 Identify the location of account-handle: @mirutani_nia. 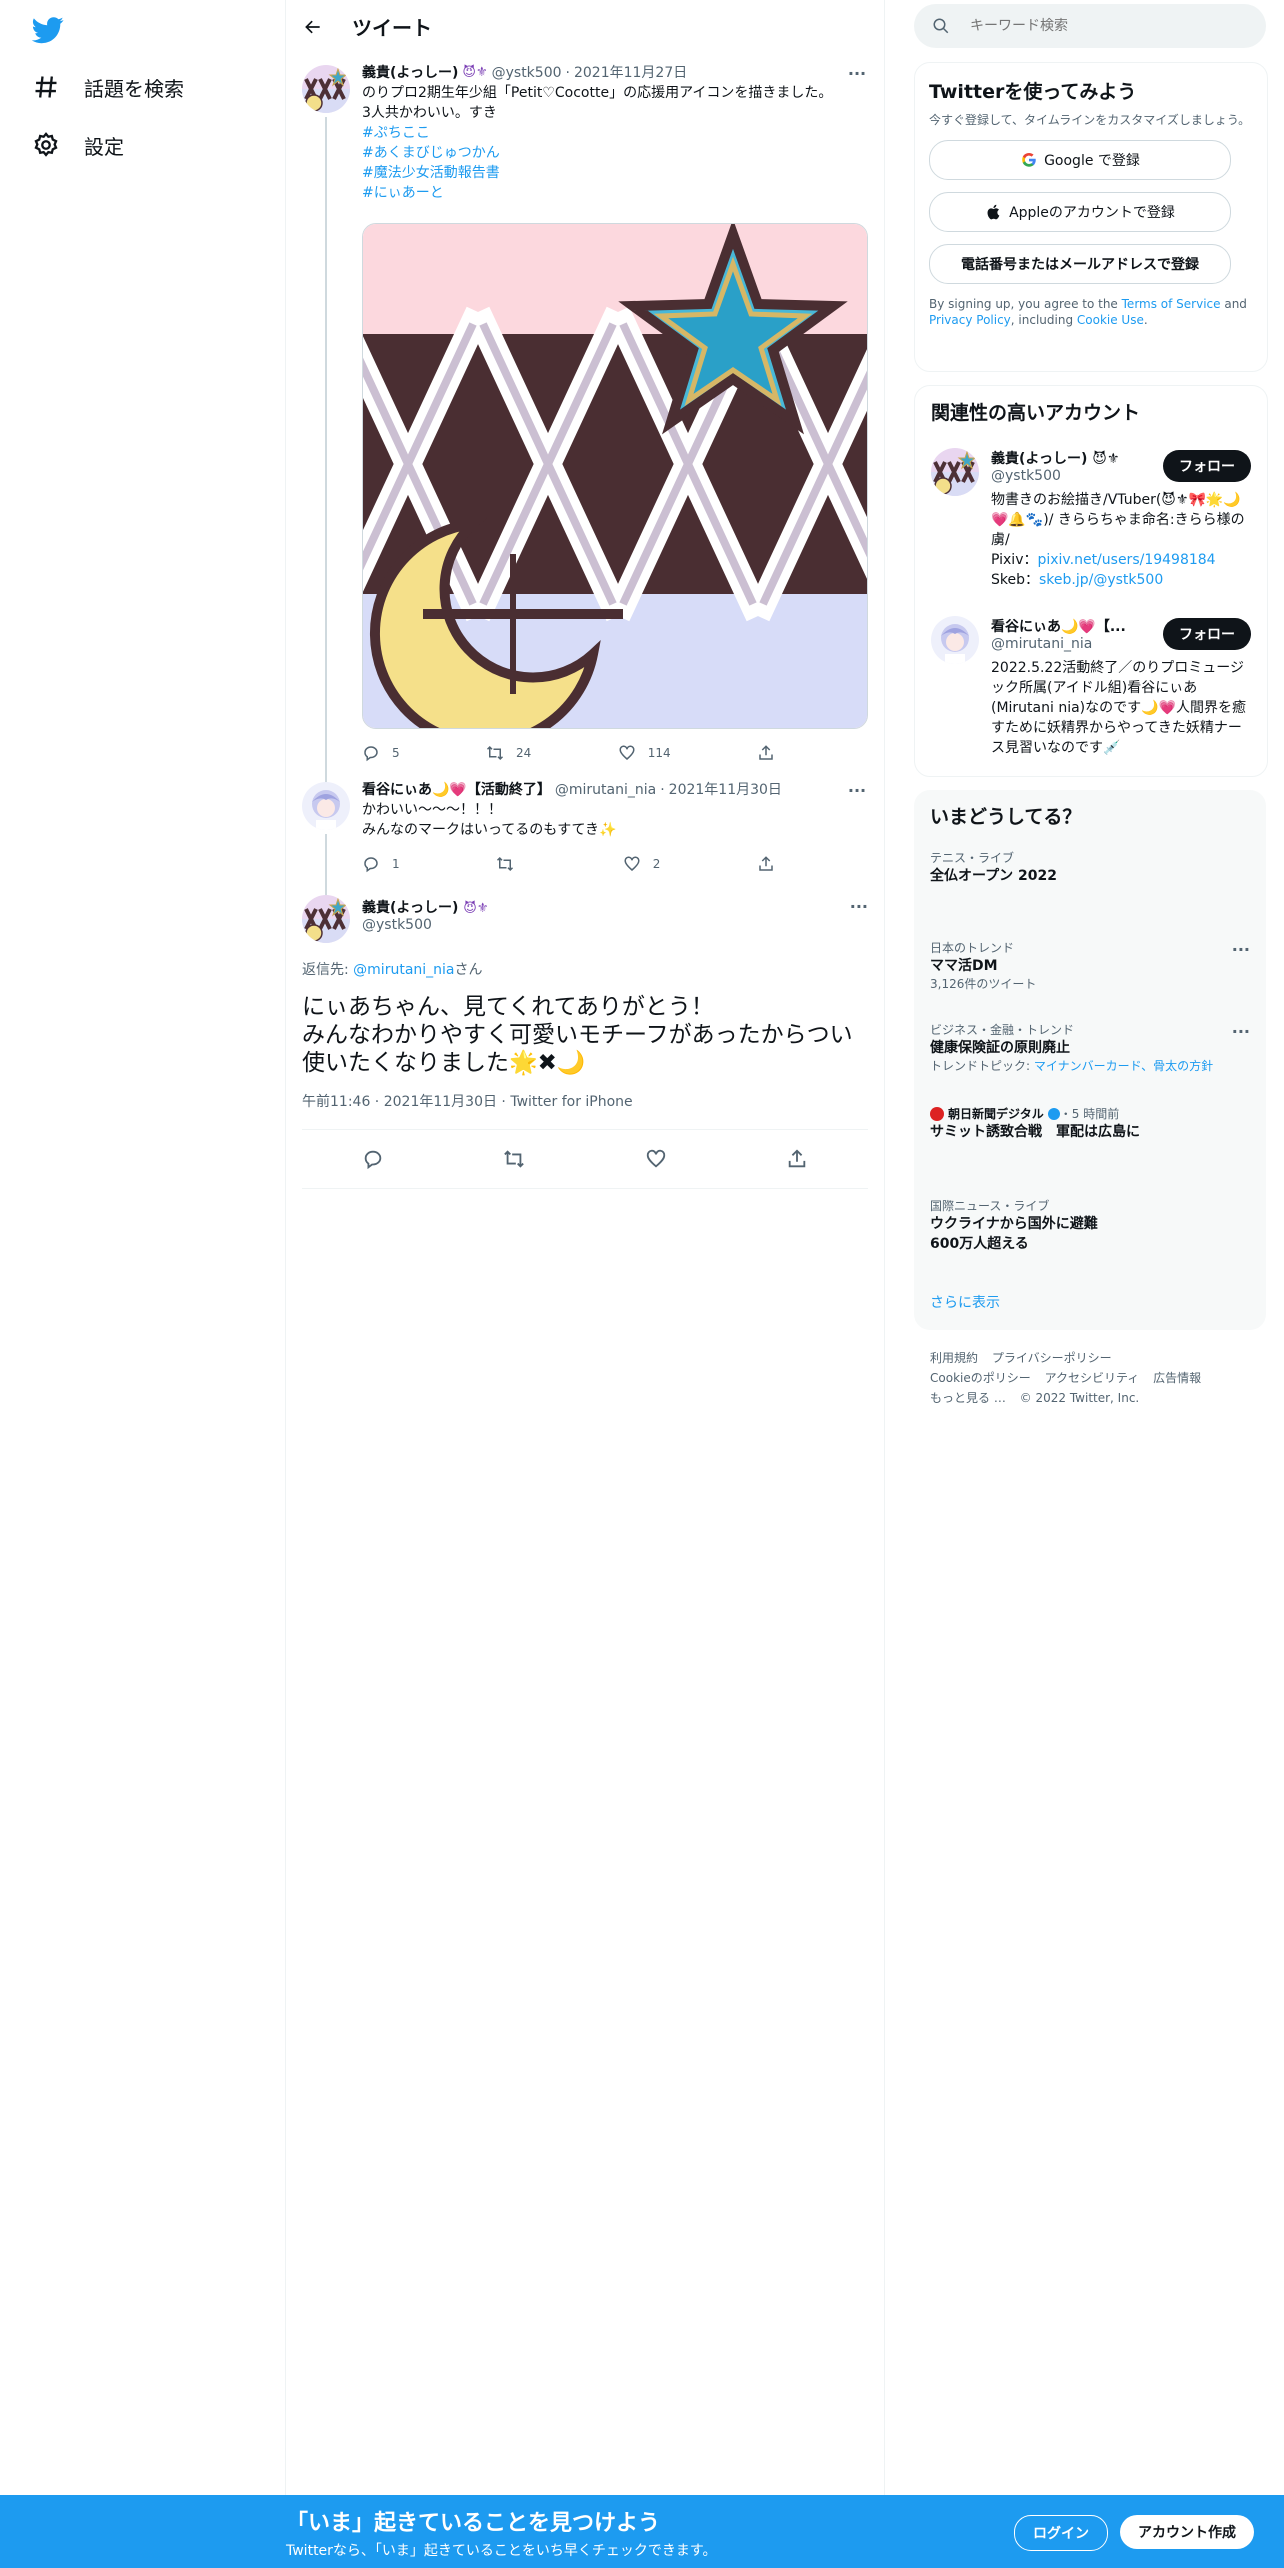
(1041, 644).